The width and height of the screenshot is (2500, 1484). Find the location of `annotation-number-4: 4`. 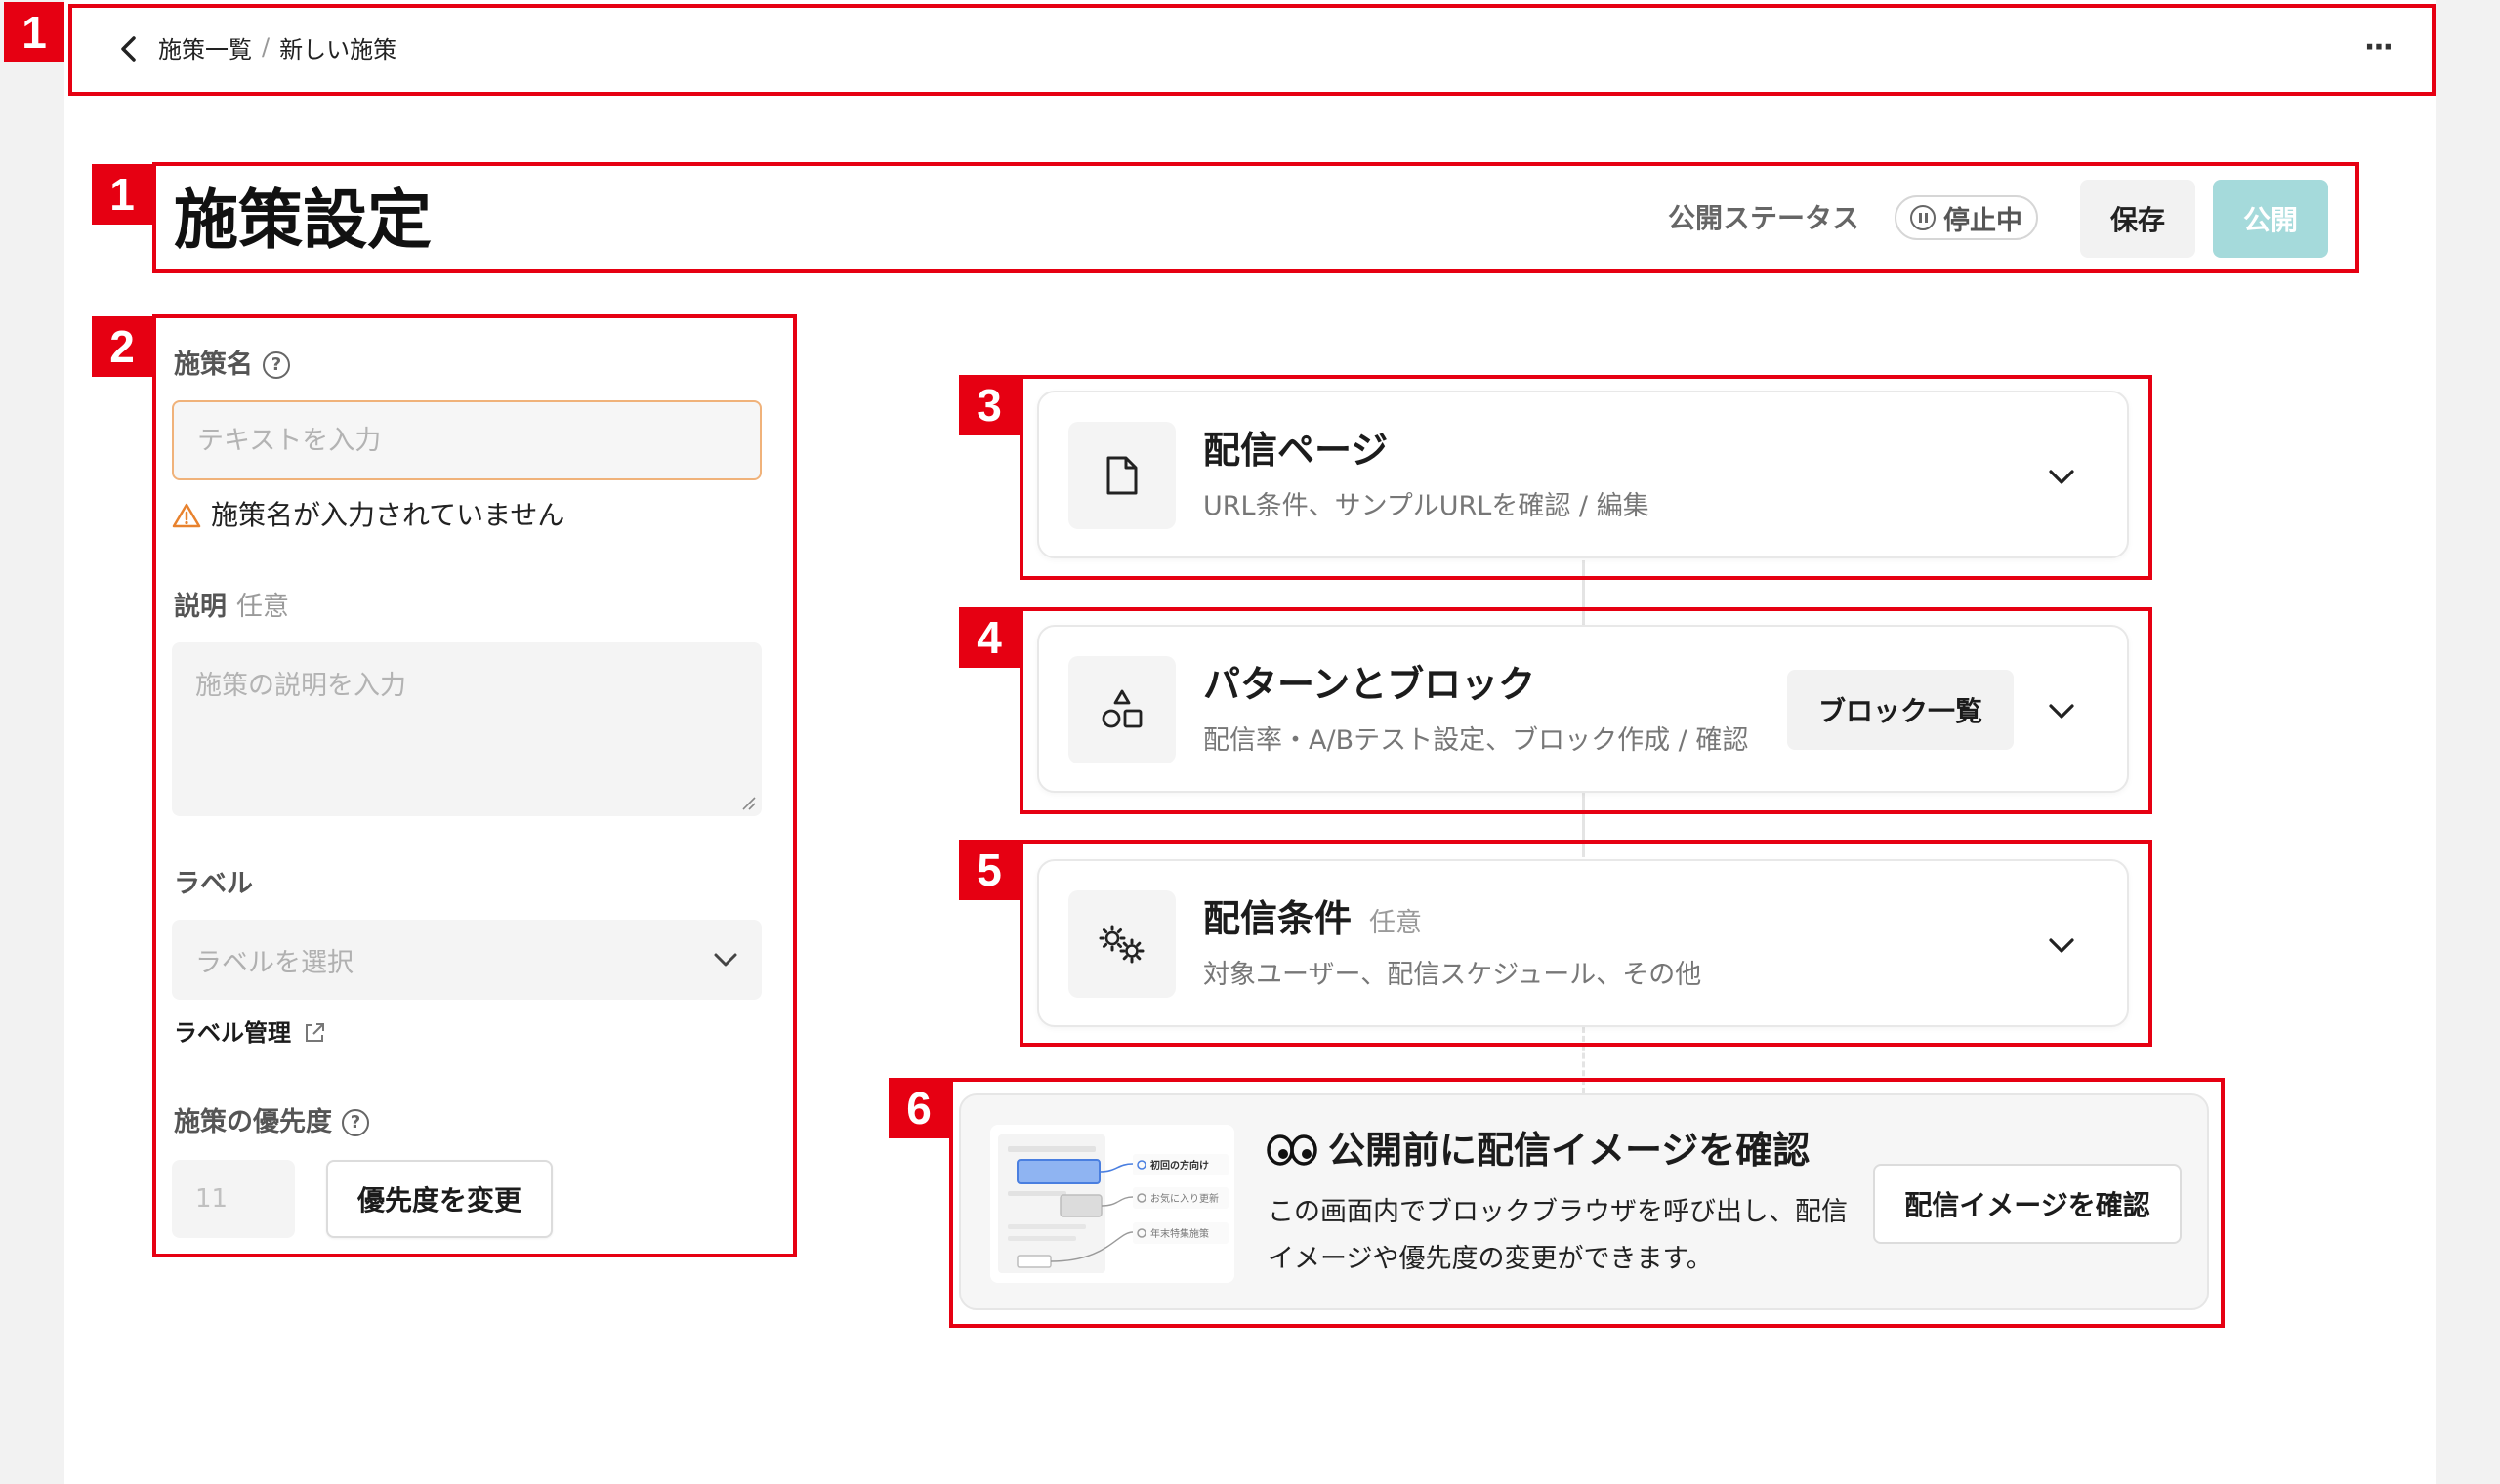

annotation-number-4: 4 is located at coordinates (989, 638).